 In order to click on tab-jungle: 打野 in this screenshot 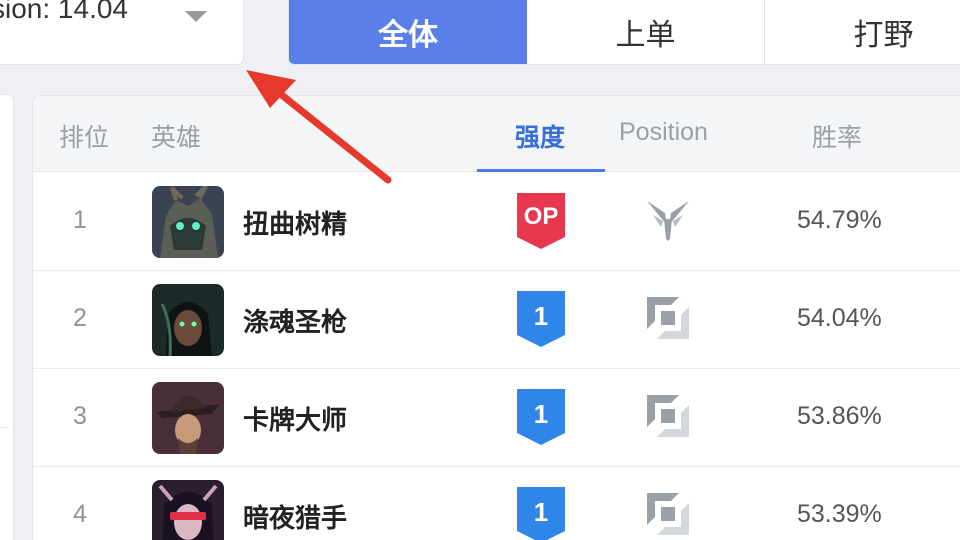, I will do `click(862, 32)`.